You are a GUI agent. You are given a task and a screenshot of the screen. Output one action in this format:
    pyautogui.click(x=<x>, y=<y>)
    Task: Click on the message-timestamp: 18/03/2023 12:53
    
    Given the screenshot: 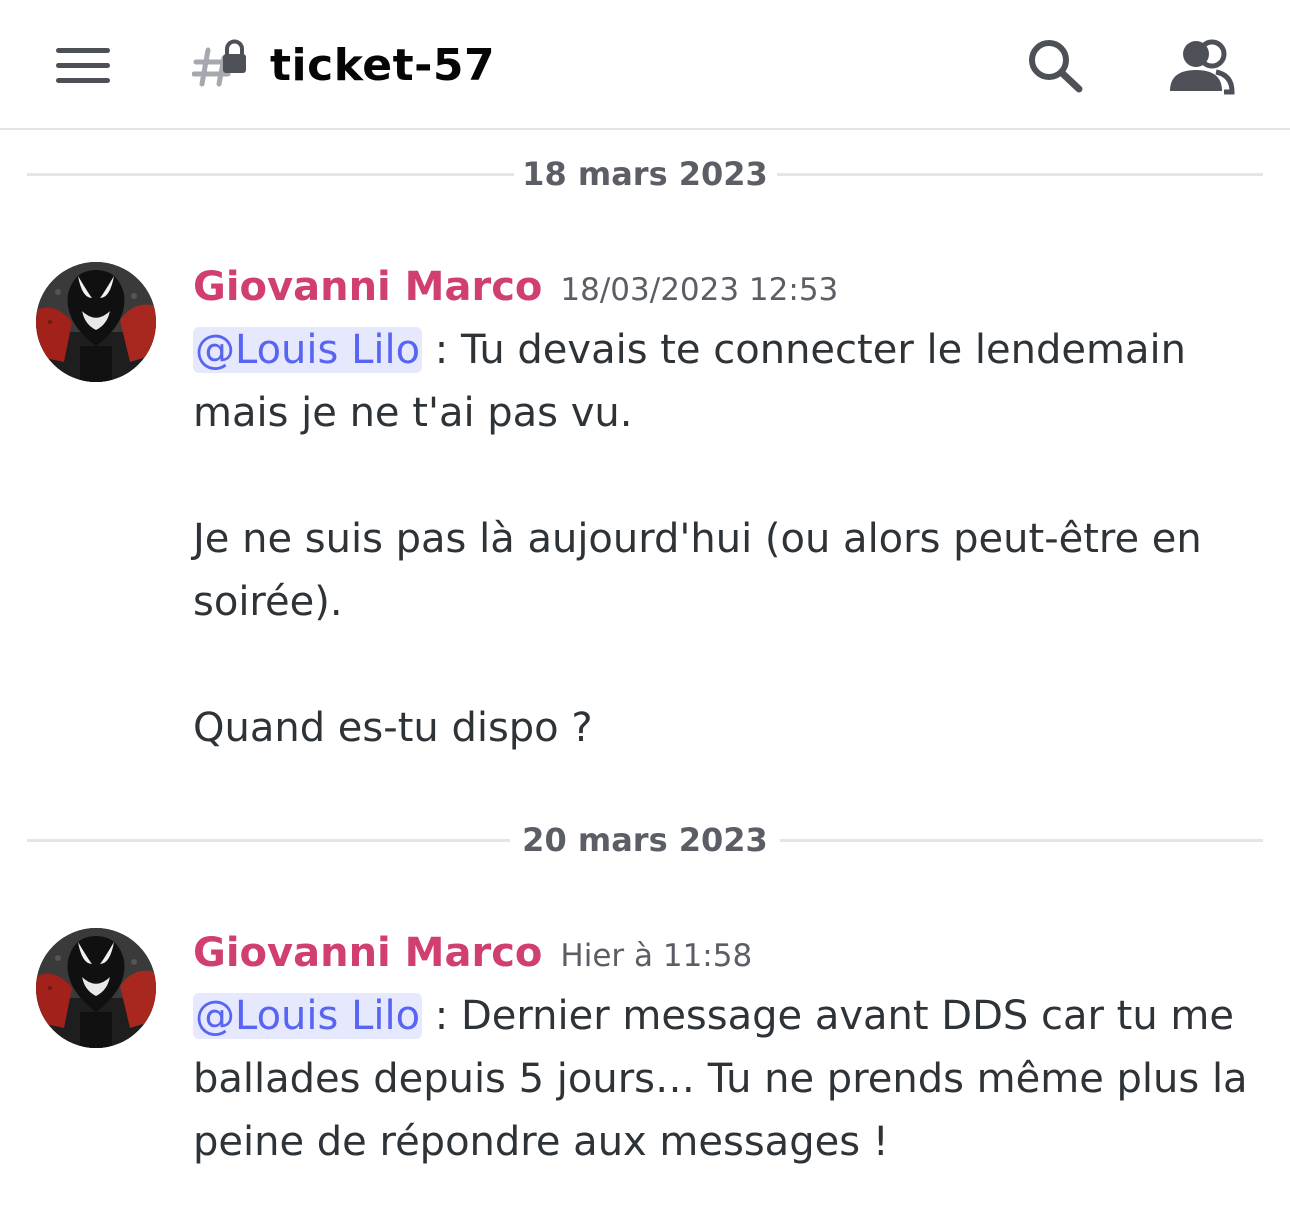 What is the action you would take?
    pyautogui.click(x=699, y=290)
    